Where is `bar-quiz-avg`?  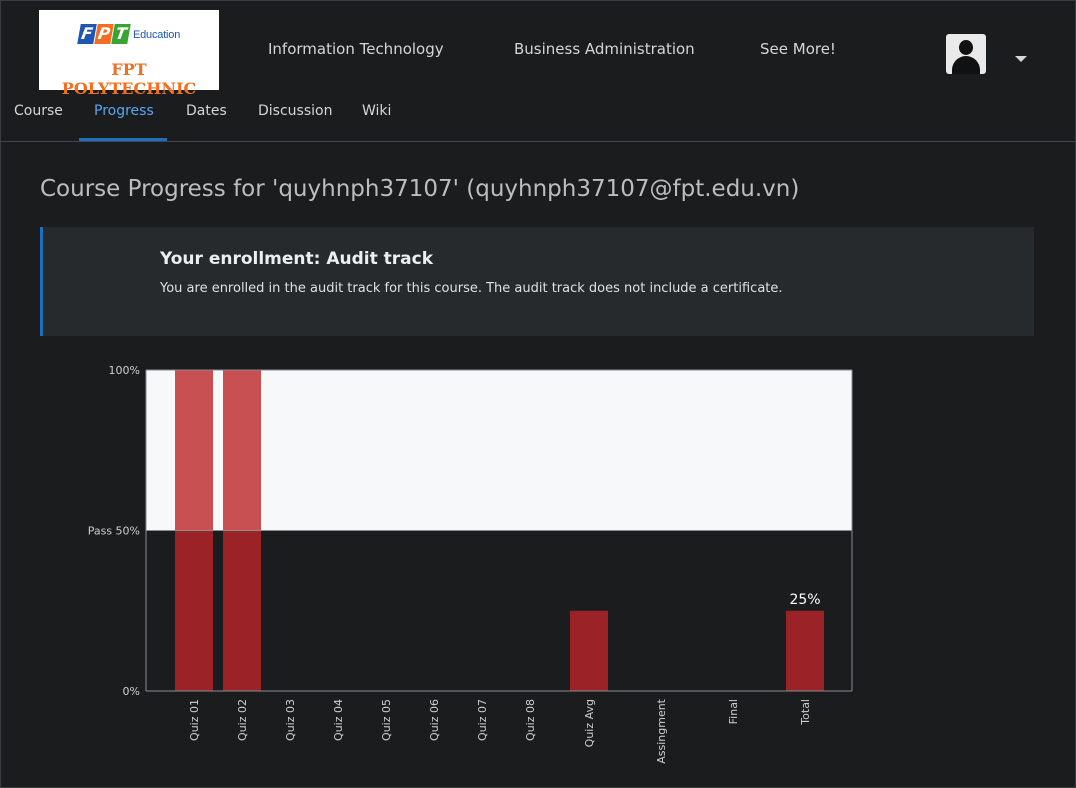 bar-quiz-avg is located at coordinates (589, 650).